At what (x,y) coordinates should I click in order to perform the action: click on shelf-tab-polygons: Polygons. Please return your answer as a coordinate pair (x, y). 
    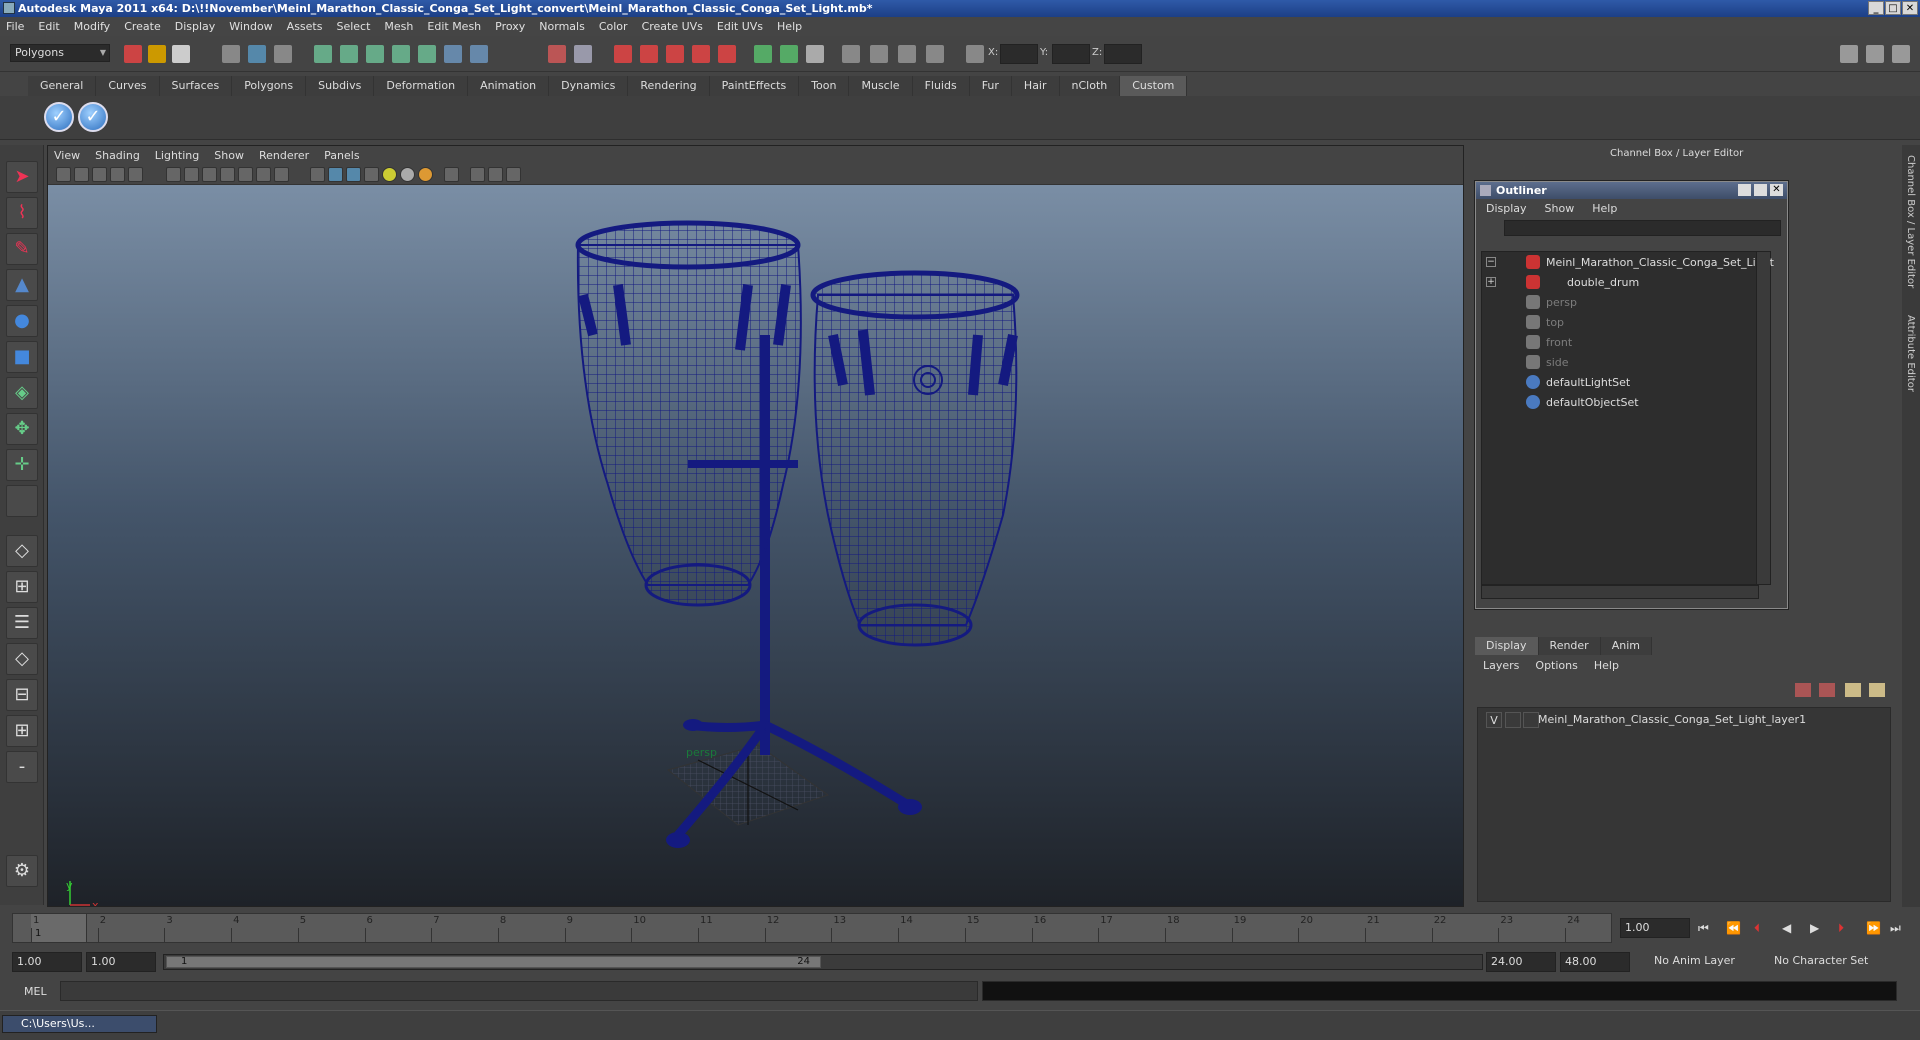
    Looking at the image, I should click on (269, 86).